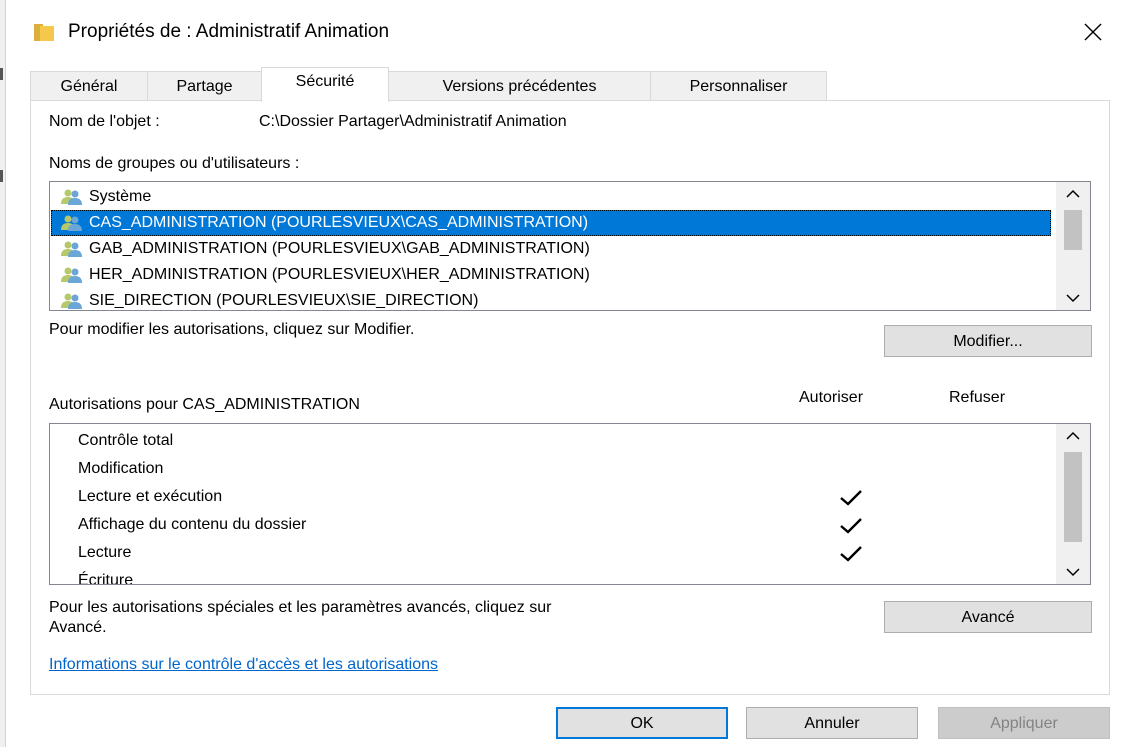 This screenshot has height=747, width=1124. Describe the element at coordinates (988, 617) in the screenshot. I see `advanced-button: Avancé` at that location.